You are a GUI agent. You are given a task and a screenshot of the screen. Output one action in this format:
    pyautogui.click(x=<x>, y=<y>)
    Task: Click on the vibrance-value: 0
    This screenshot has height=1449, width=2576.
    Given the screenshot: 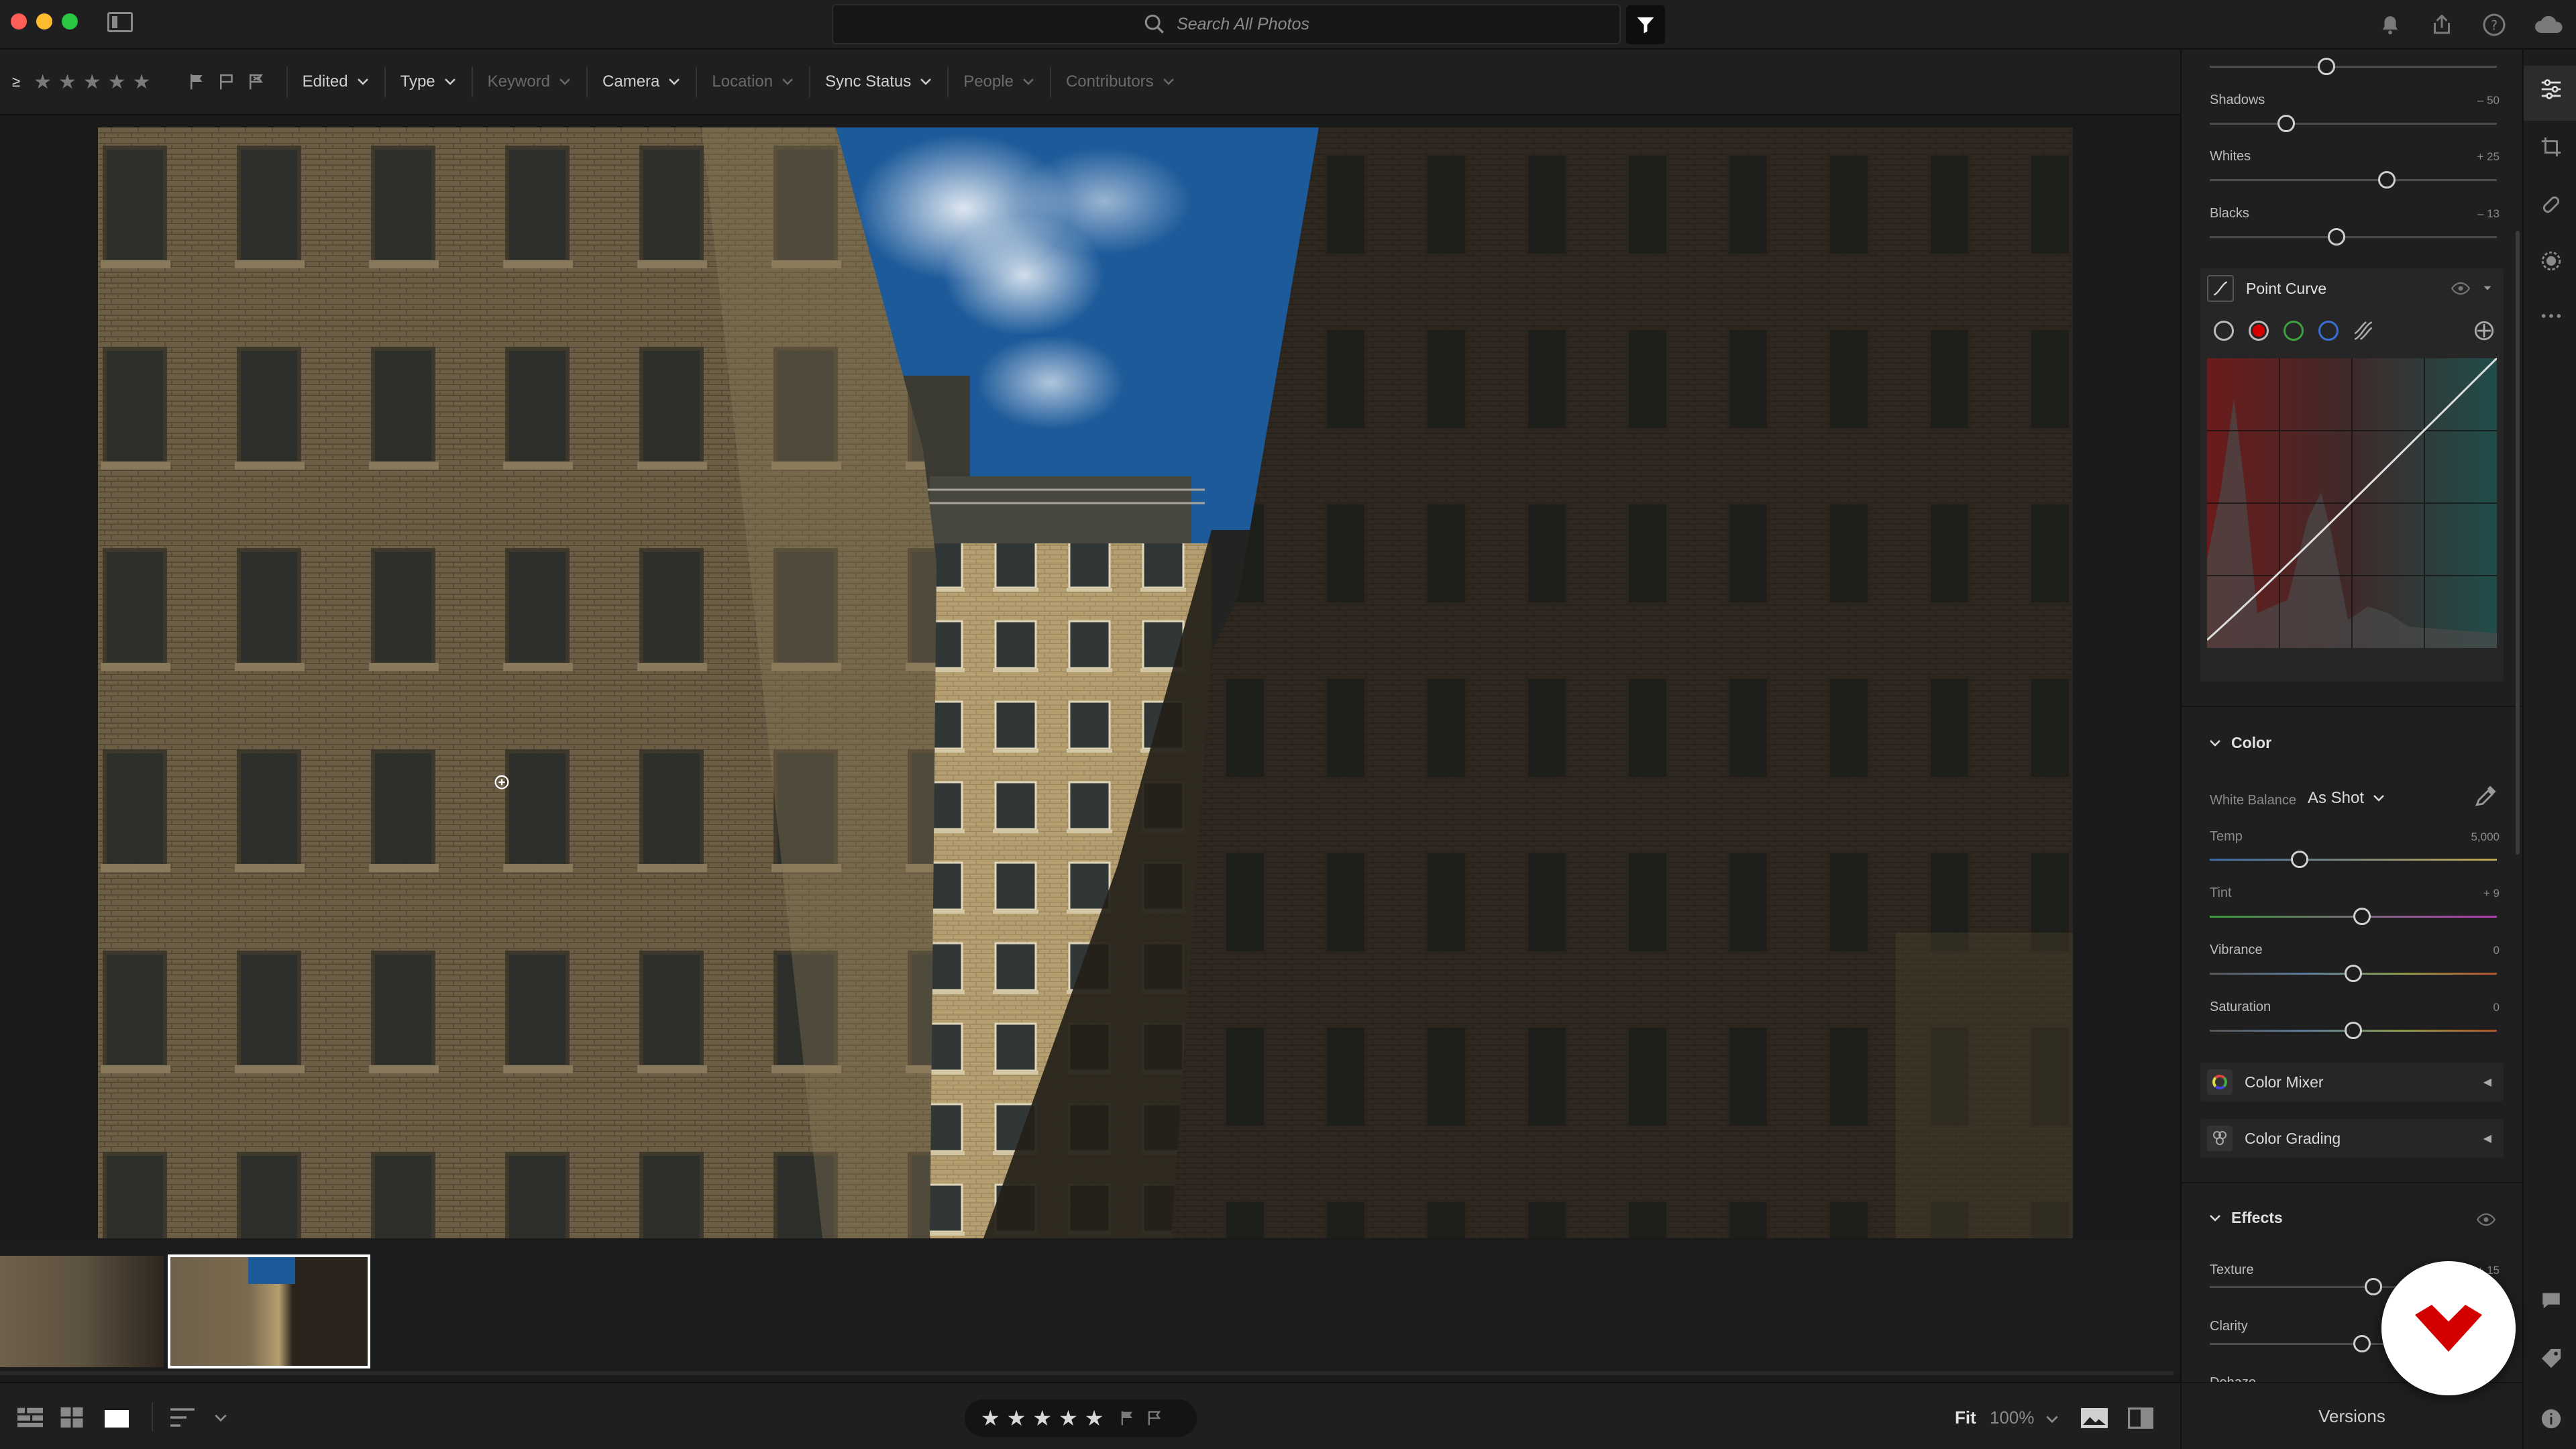 What is the action you would take?
    pyautogui.click(x=2496, y=950)
    